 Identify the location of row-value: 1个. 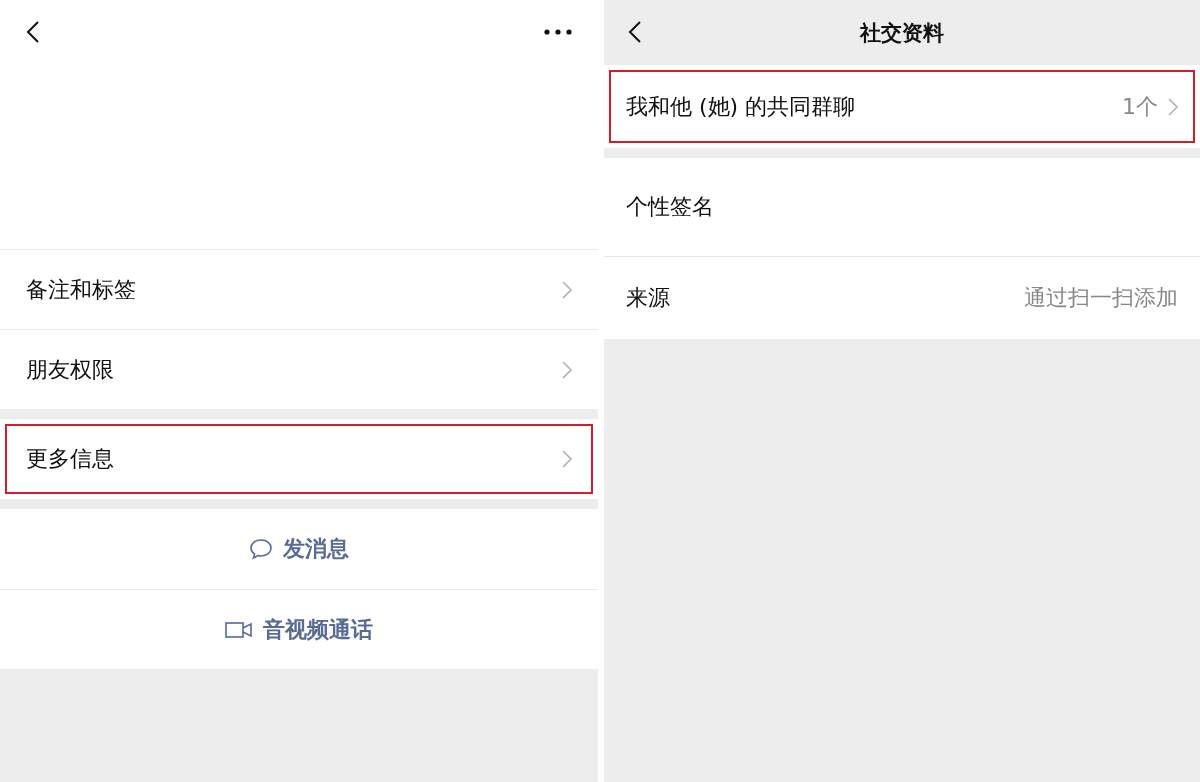
(1140, 106).